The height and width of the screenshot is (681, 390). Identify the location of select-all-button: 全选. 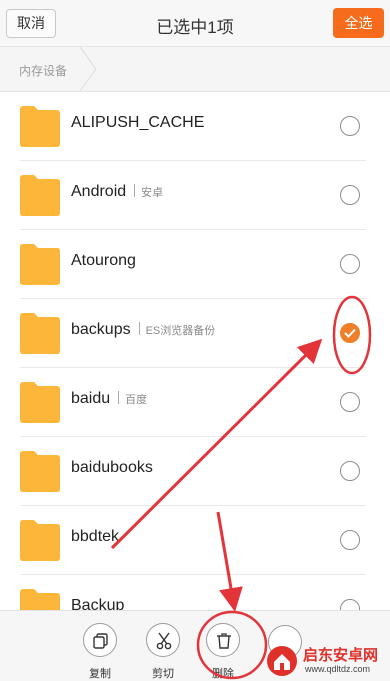
(358, 23).